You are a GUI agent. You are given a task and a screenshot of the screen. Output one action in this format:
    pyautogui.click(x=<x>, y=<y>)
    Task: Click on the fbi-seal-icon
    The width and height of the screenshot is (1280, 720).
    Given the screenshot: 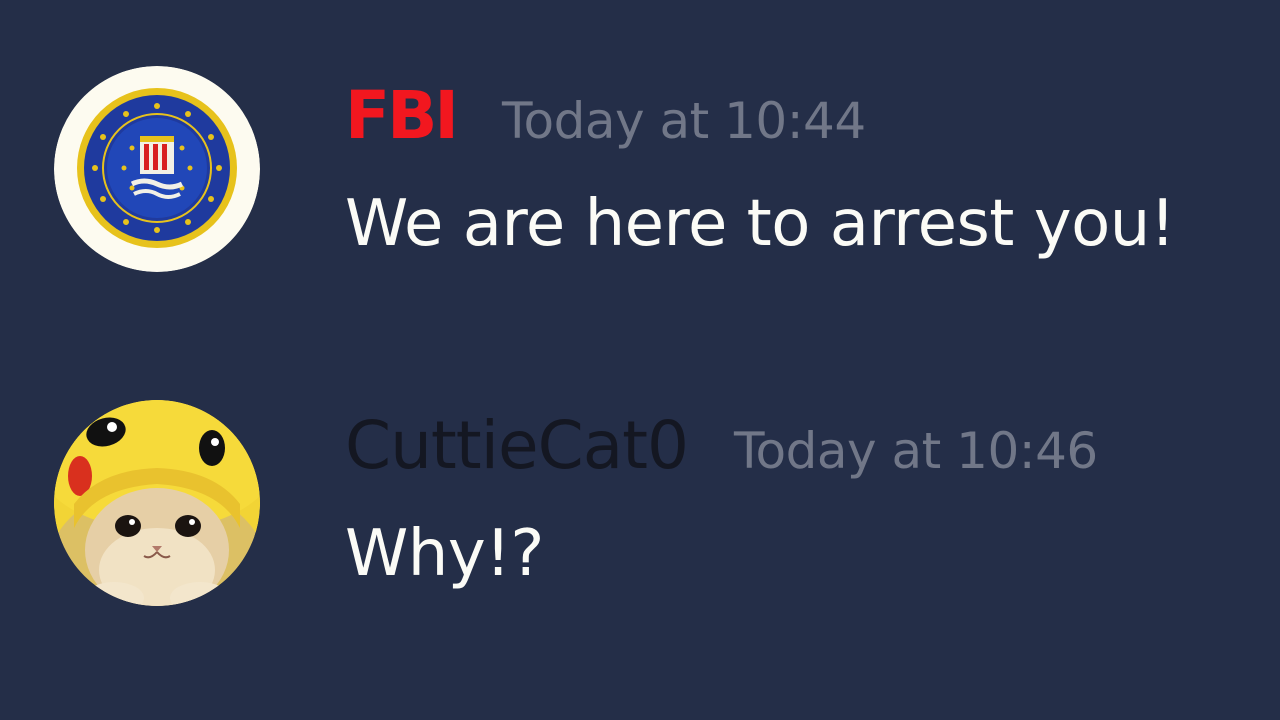 What is the action you would take?
    pyautogui.click(x=157, y=169)
    